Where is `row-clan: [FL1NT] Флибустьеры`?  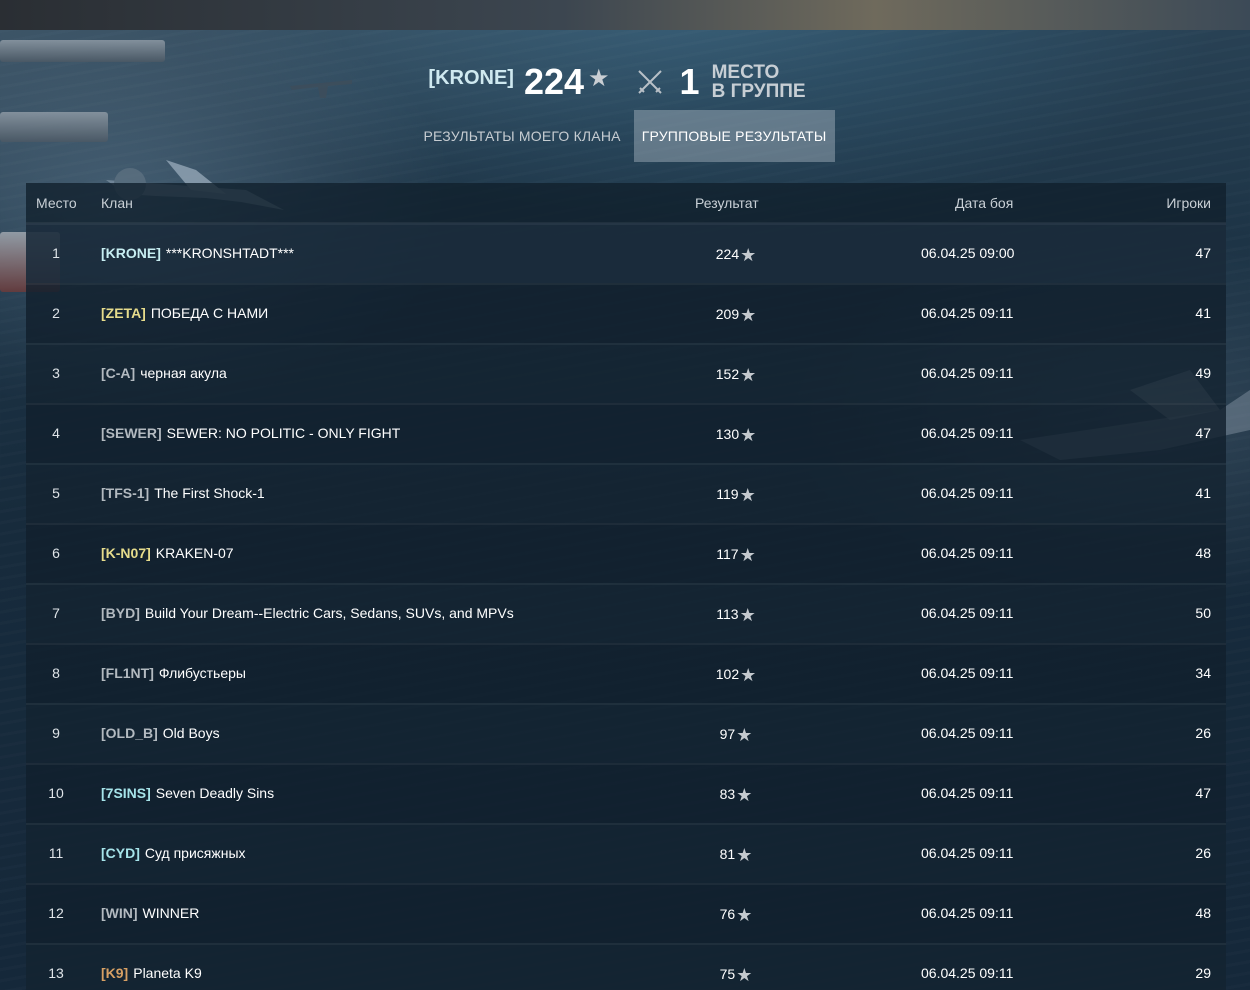 row-clan: [FL1NT] Флибустьеры is located at coordinates (173, 673).